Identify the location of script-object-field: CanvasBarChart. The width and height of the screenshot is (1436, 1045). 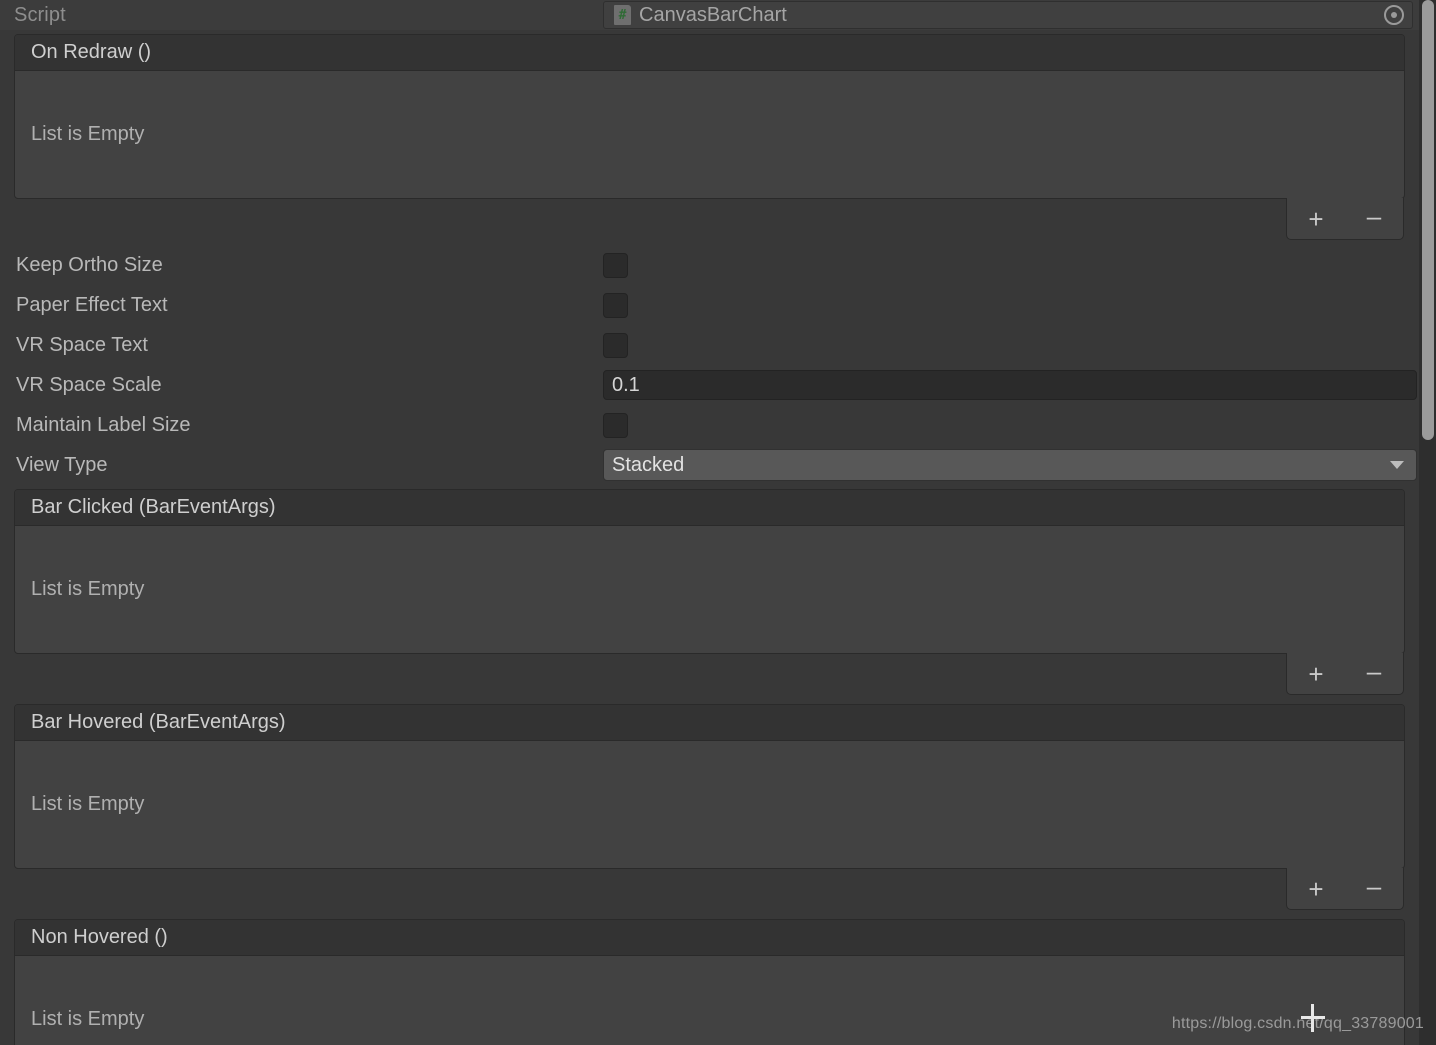
(1008, 15).